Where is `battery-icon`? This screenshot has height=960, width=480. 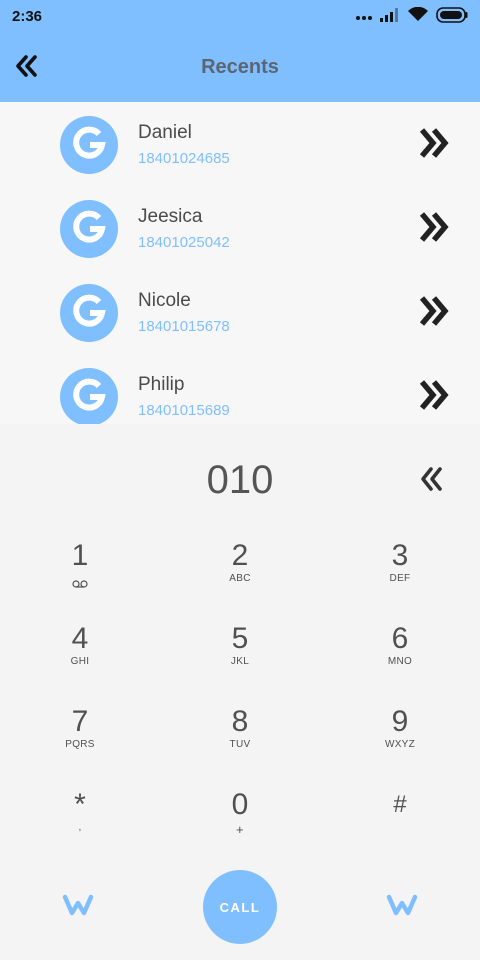 battery-icon is located at coordinates (452, 17).